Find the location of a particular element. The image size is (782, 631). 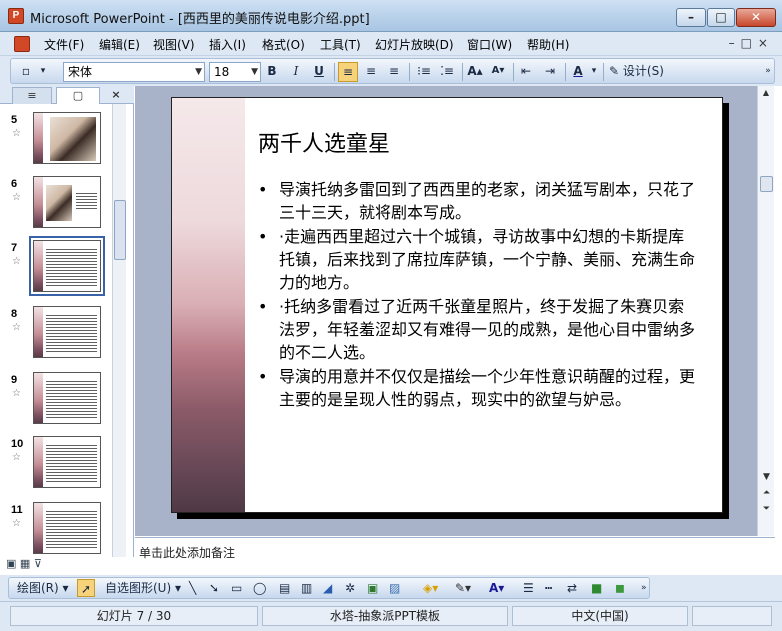

shadow-style-icon: ■ is located at coordinates (596, 588).